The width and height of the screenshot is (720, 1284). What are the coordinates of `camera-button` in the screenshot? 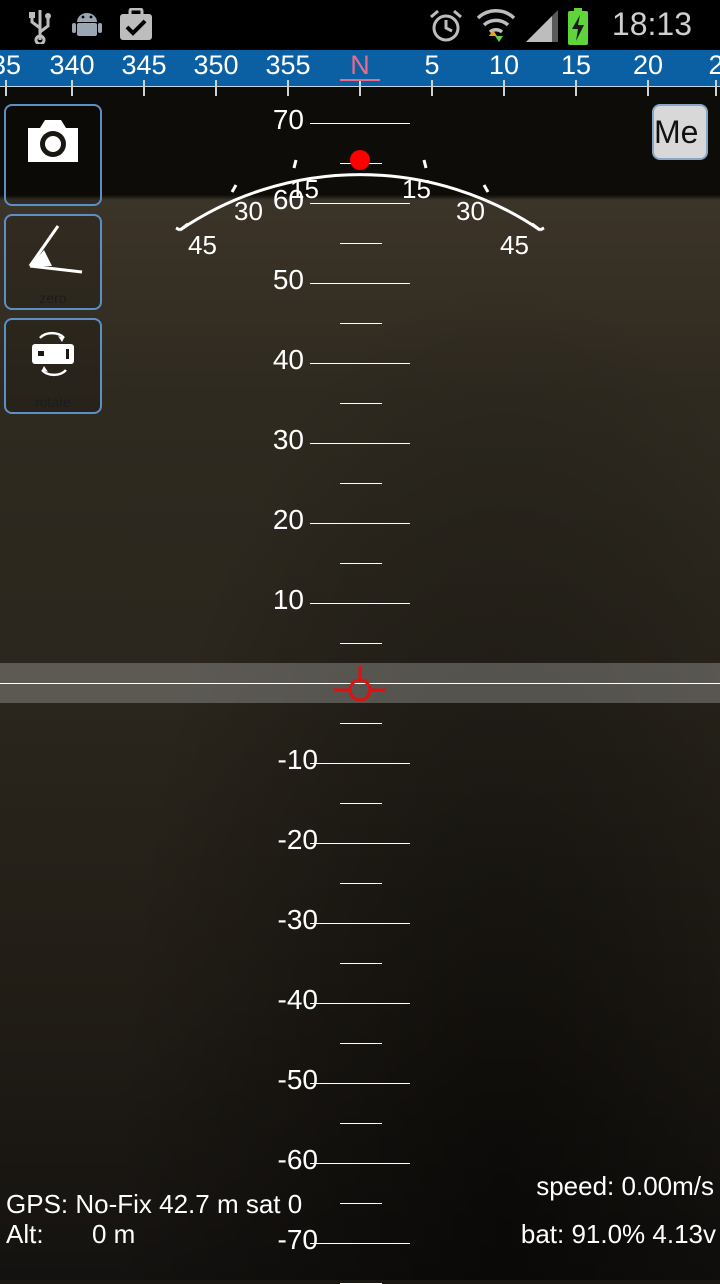 It's located at (53, 155).